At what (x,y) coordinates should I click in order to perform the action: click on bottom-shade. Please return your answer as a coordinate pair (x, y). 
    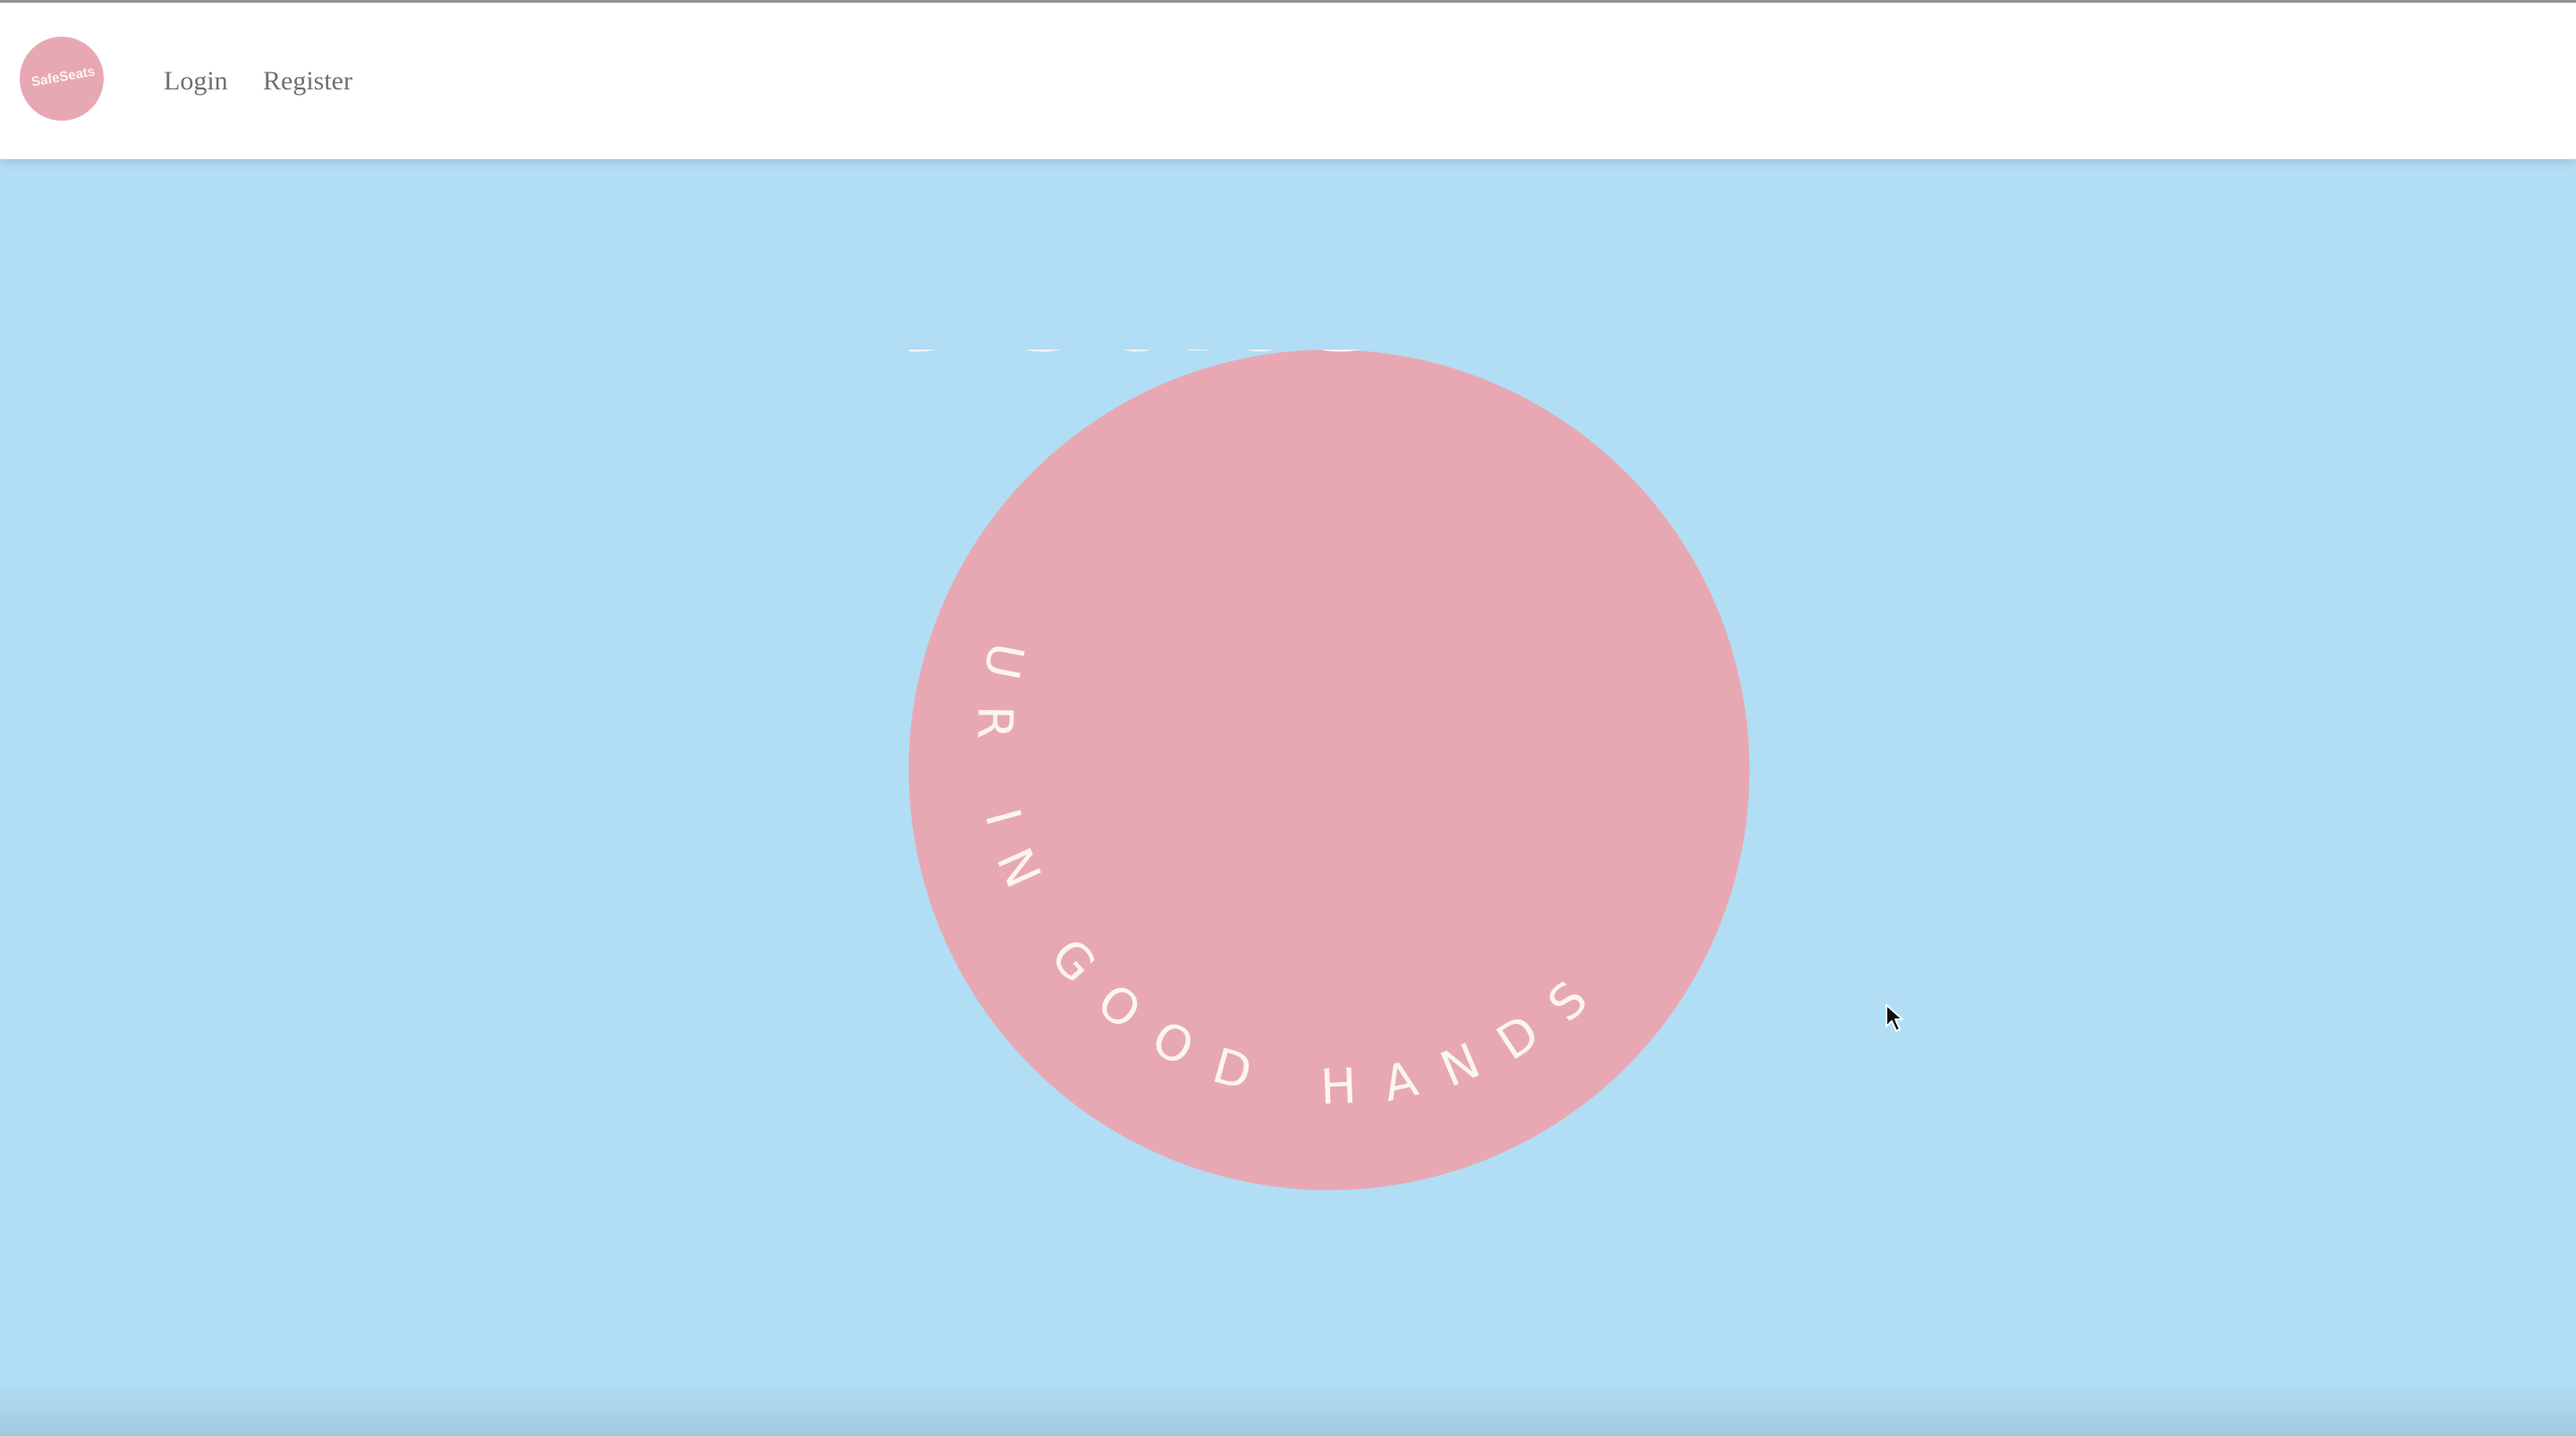
    Looking at the image, I should click on (1288, 1409).